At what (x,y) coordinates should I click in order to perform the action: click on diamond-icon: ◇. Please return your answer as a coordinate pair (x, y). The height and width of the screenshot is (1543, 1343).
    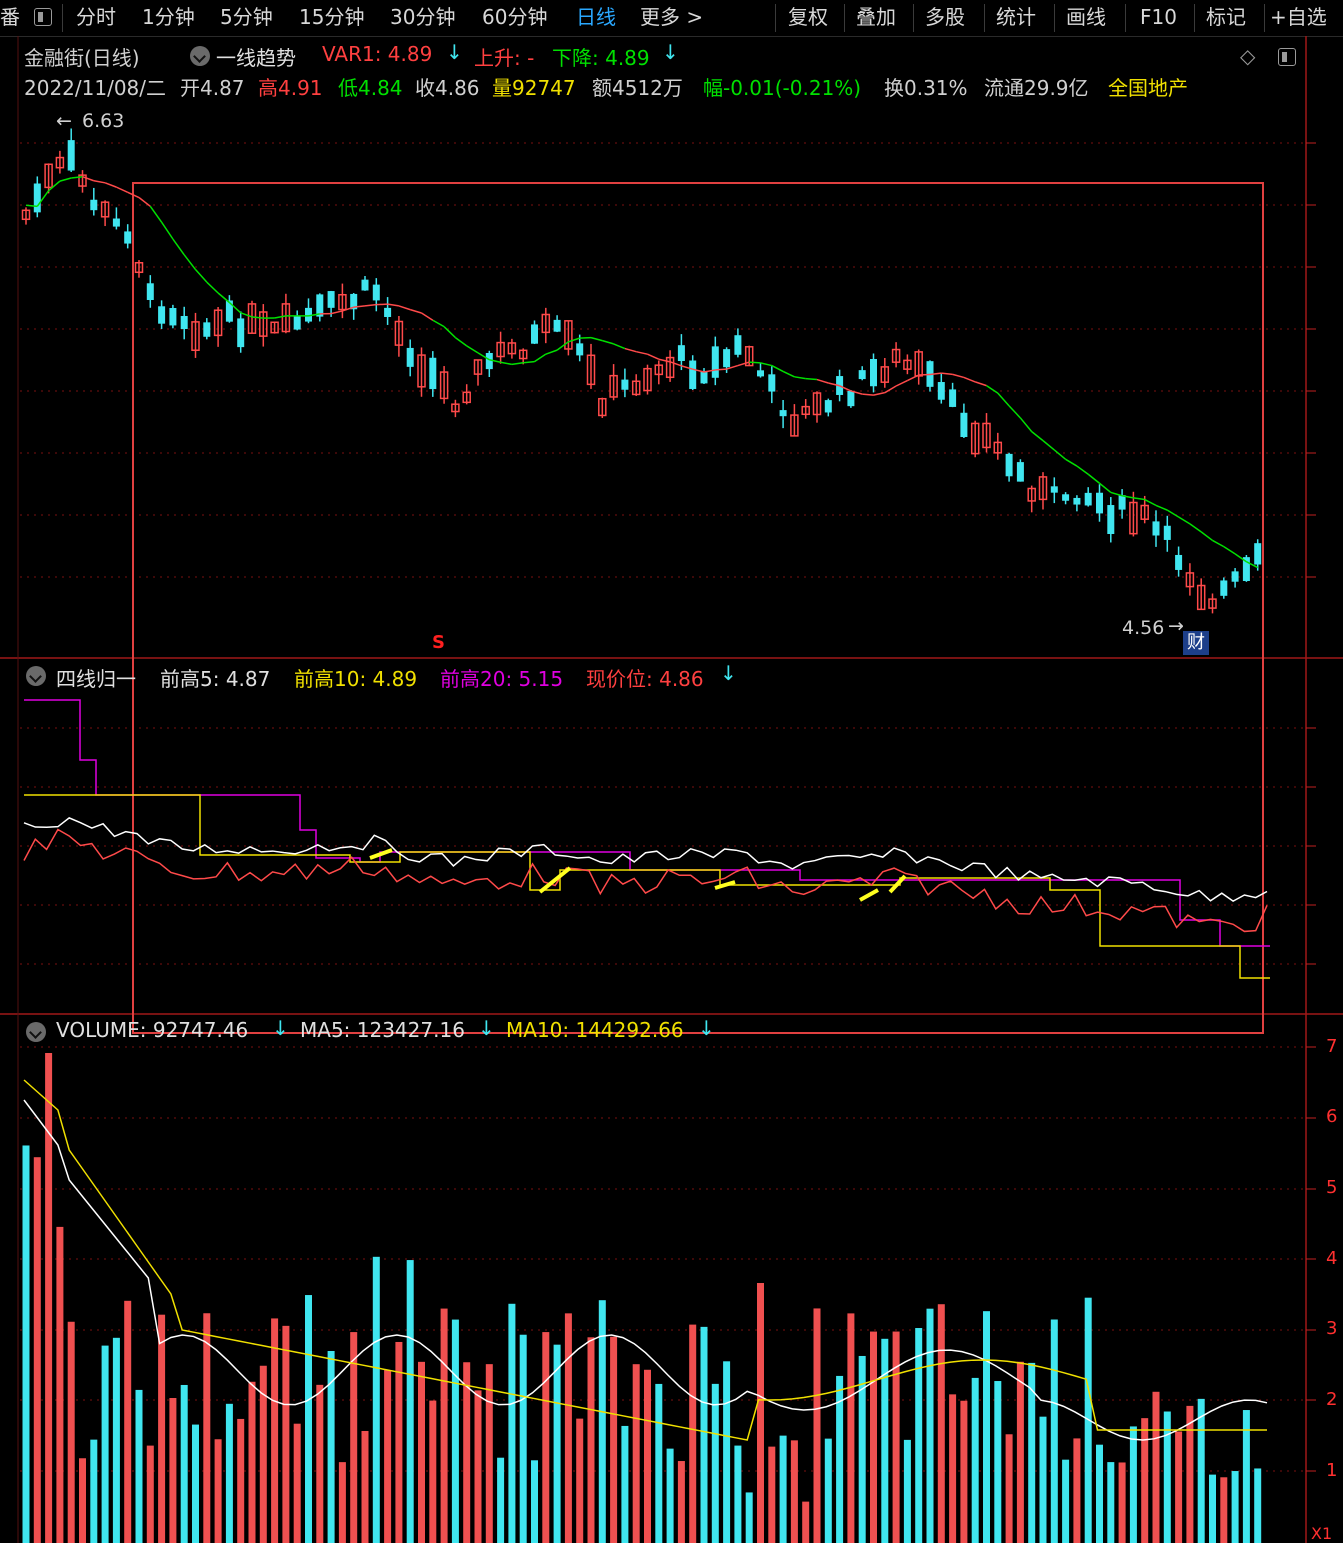
    Looking at the image, I should click on (1247, 56).